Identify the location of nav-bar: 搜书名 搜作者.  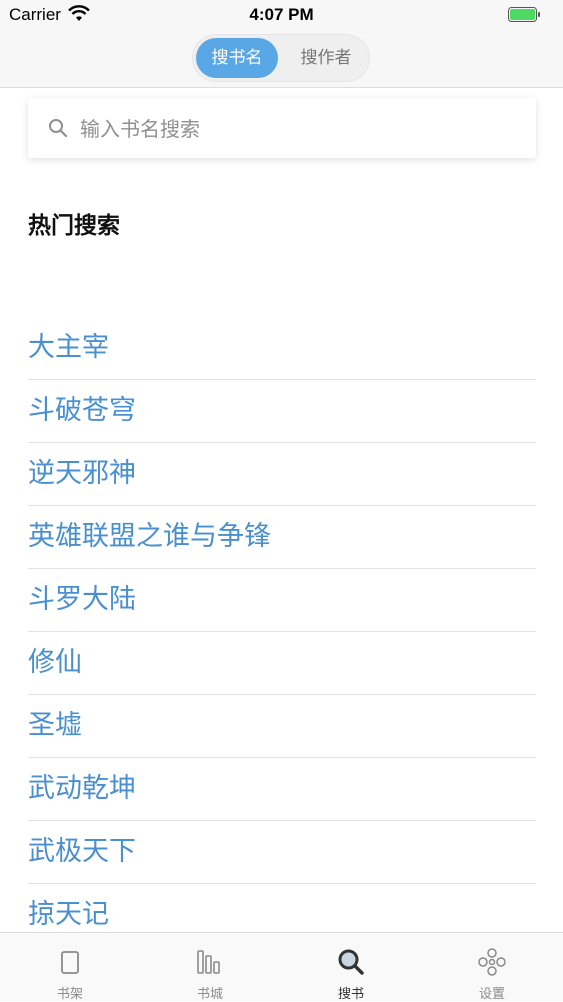
(281, 59).